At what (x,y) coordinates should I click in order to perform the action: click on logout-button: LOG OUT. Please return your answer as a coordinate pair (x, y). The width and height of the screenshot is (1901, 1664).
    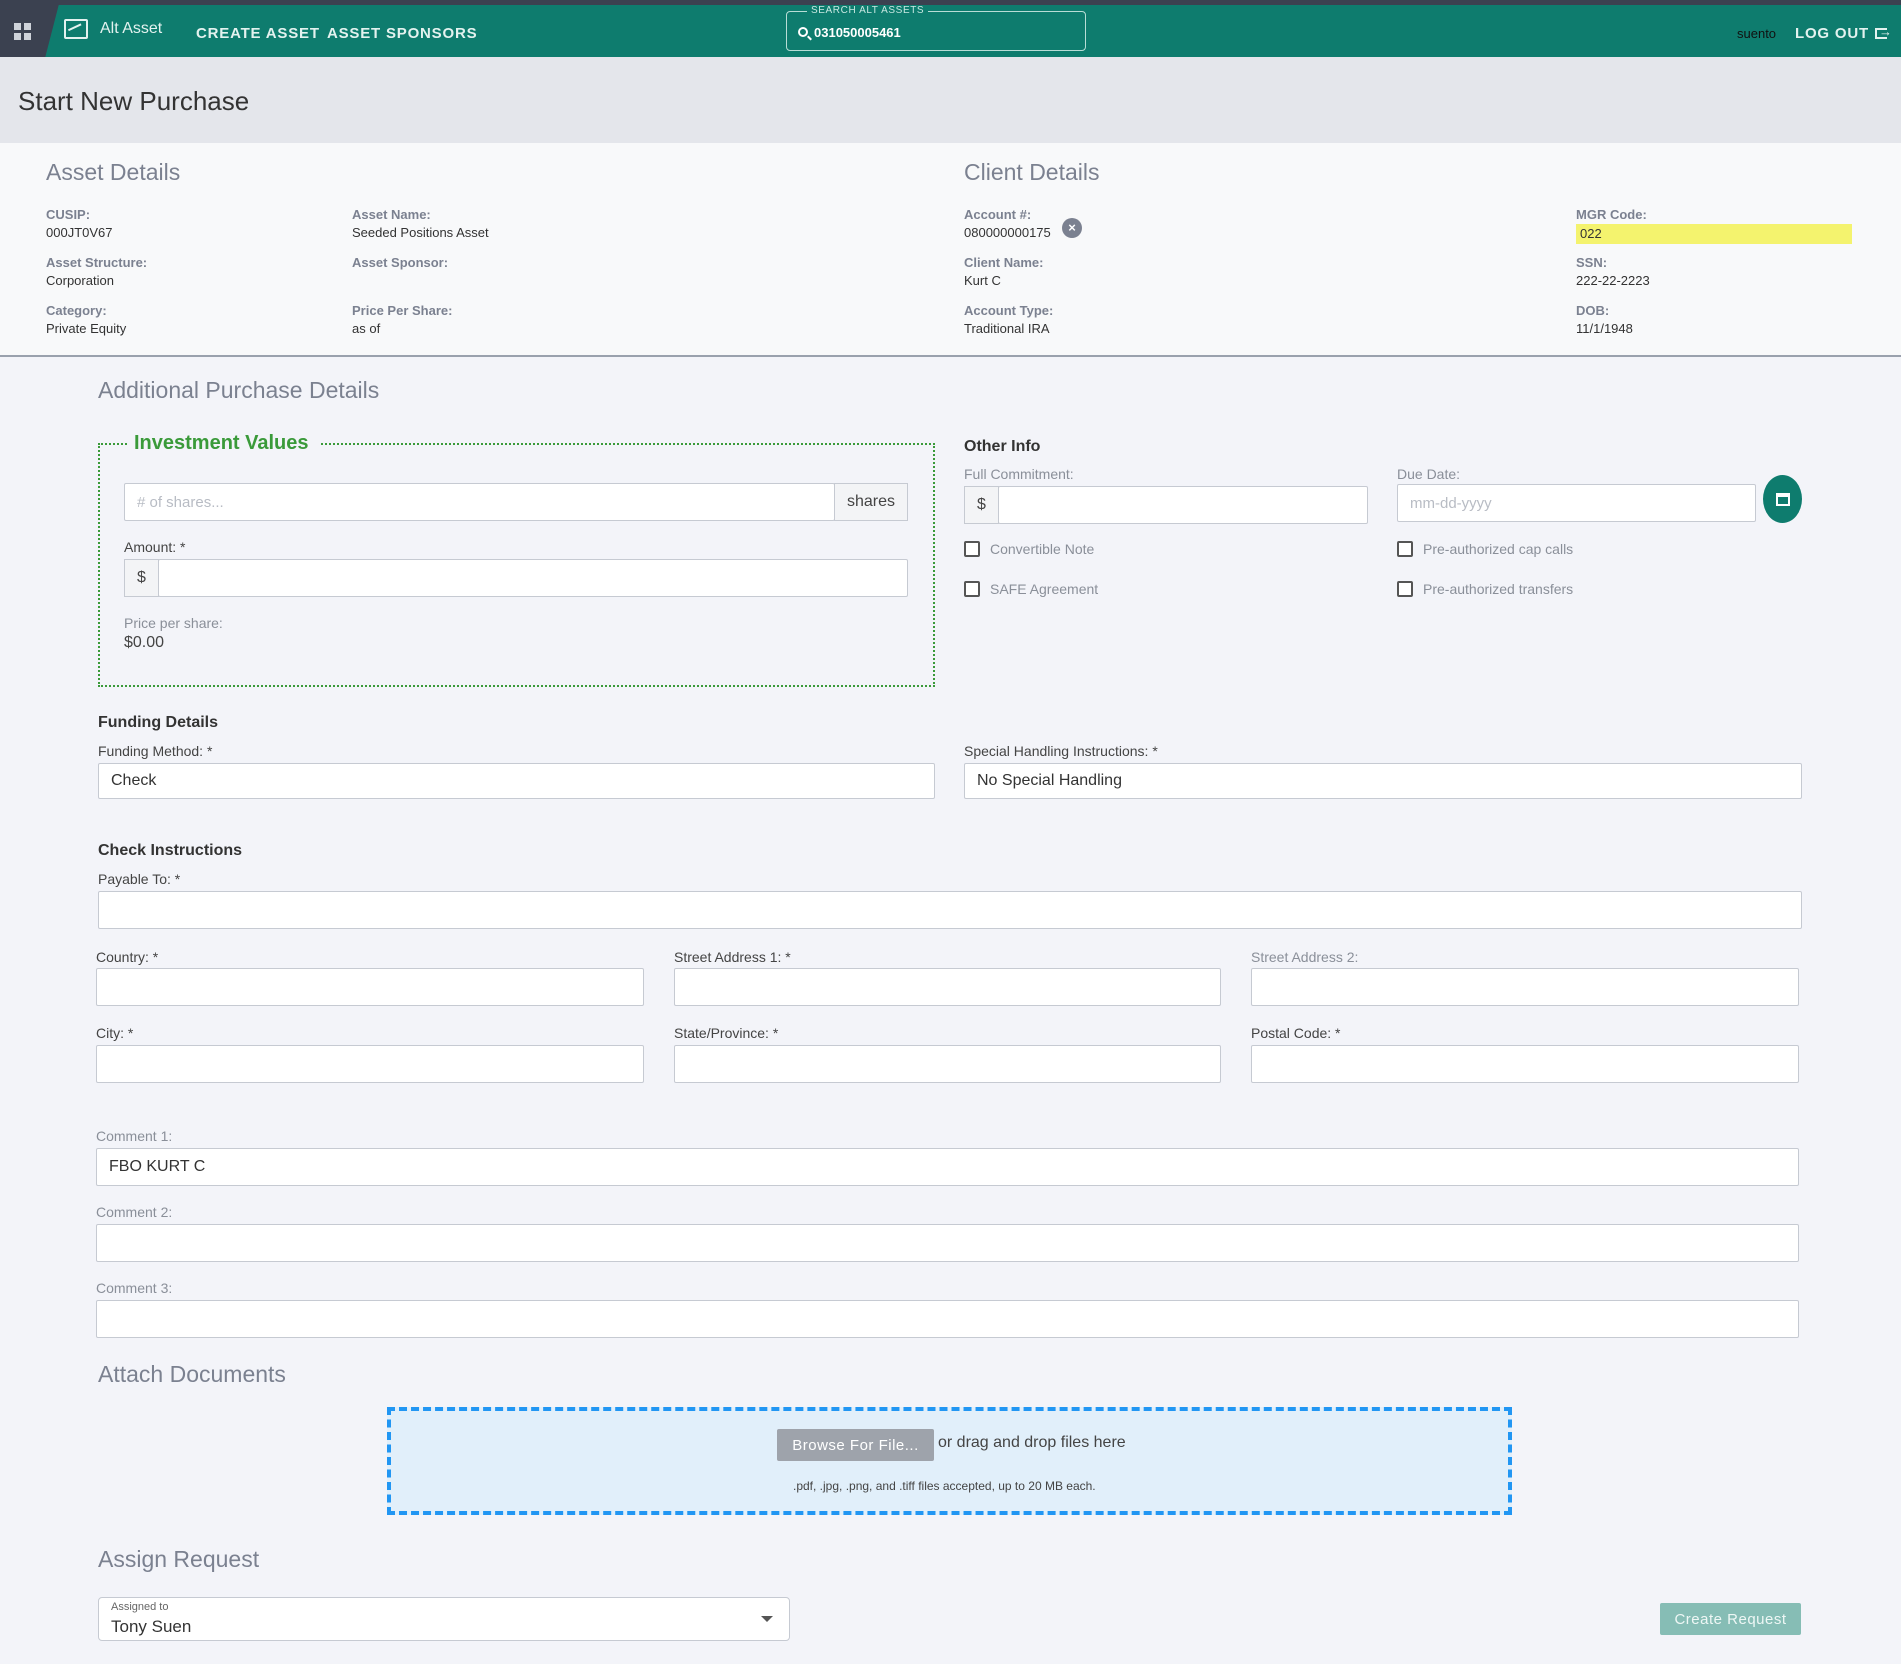
    Looking at the image, I should click on (1844, 33).